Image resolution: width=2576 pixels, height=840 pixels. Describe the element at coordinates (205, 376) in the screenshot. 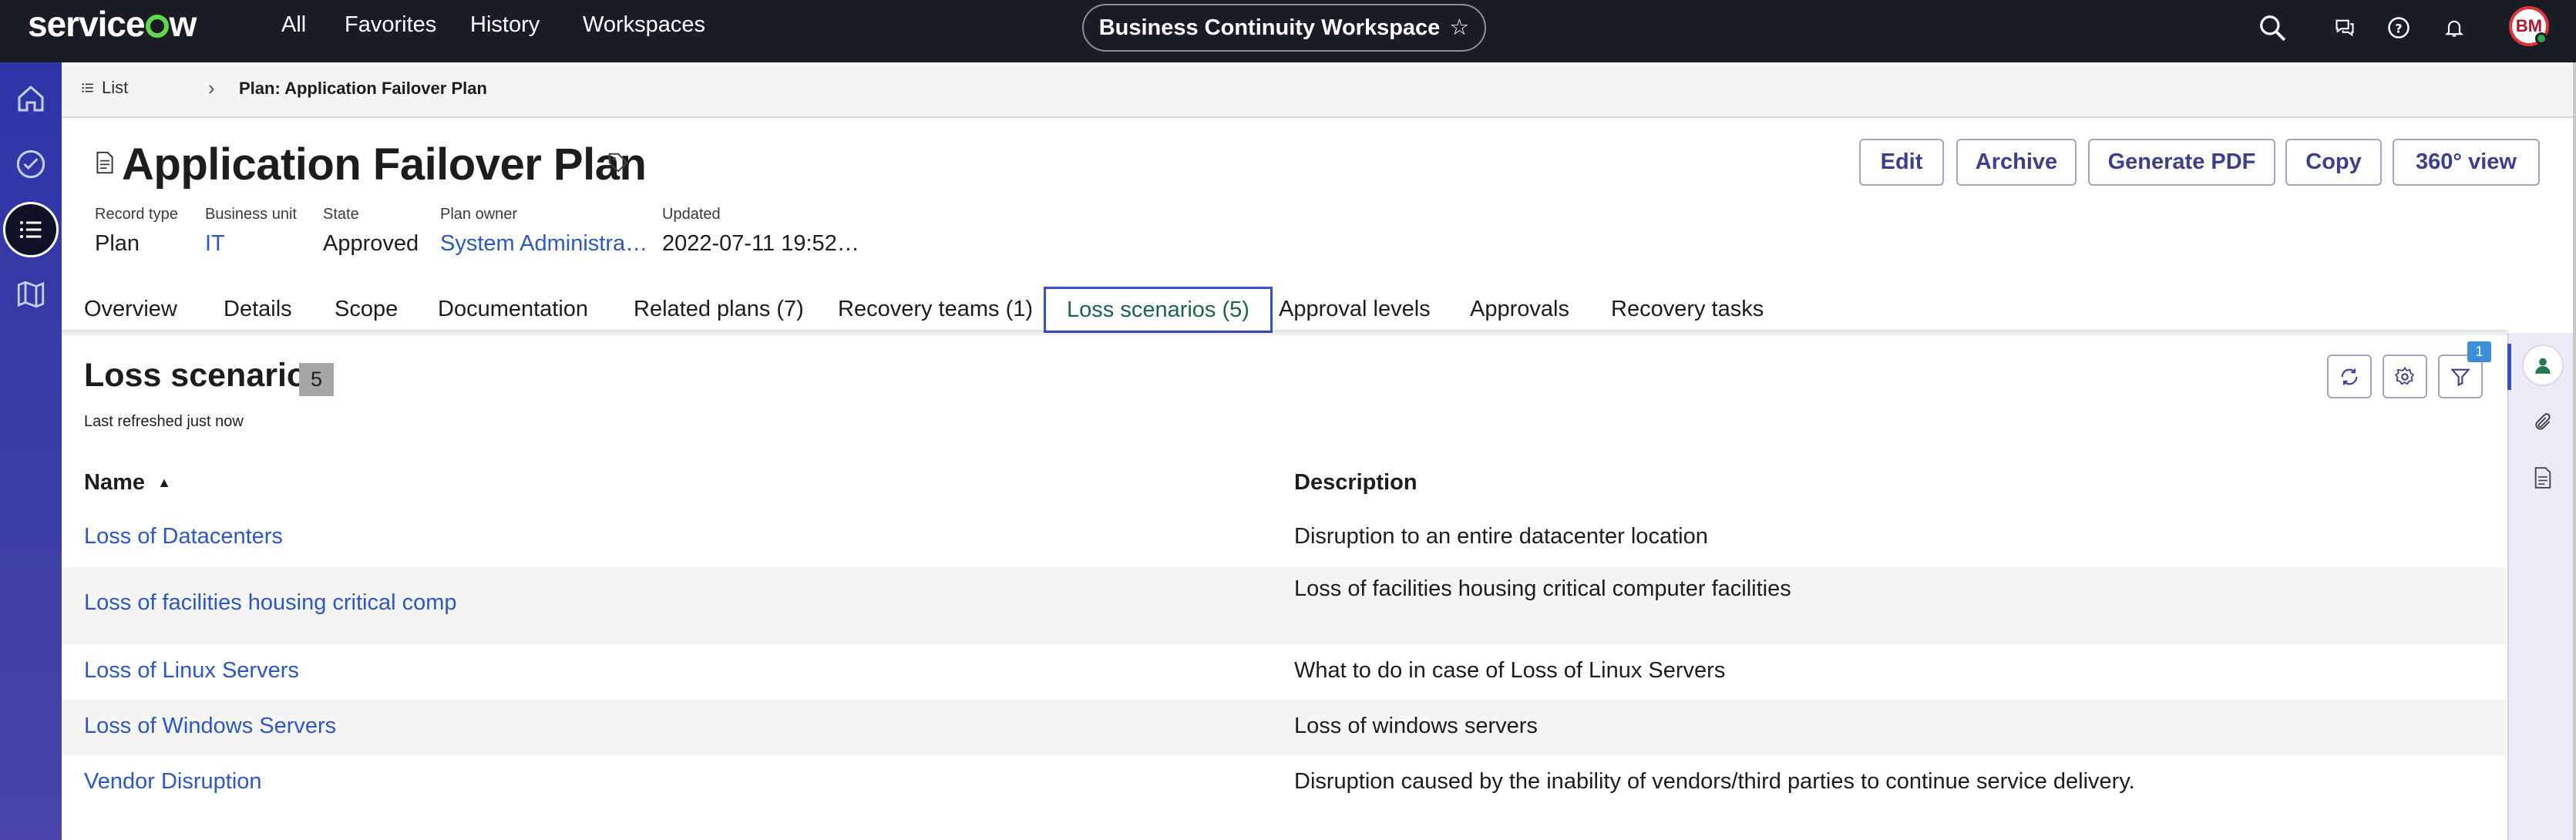

I see `section-title: Loss scenarios` at that location.